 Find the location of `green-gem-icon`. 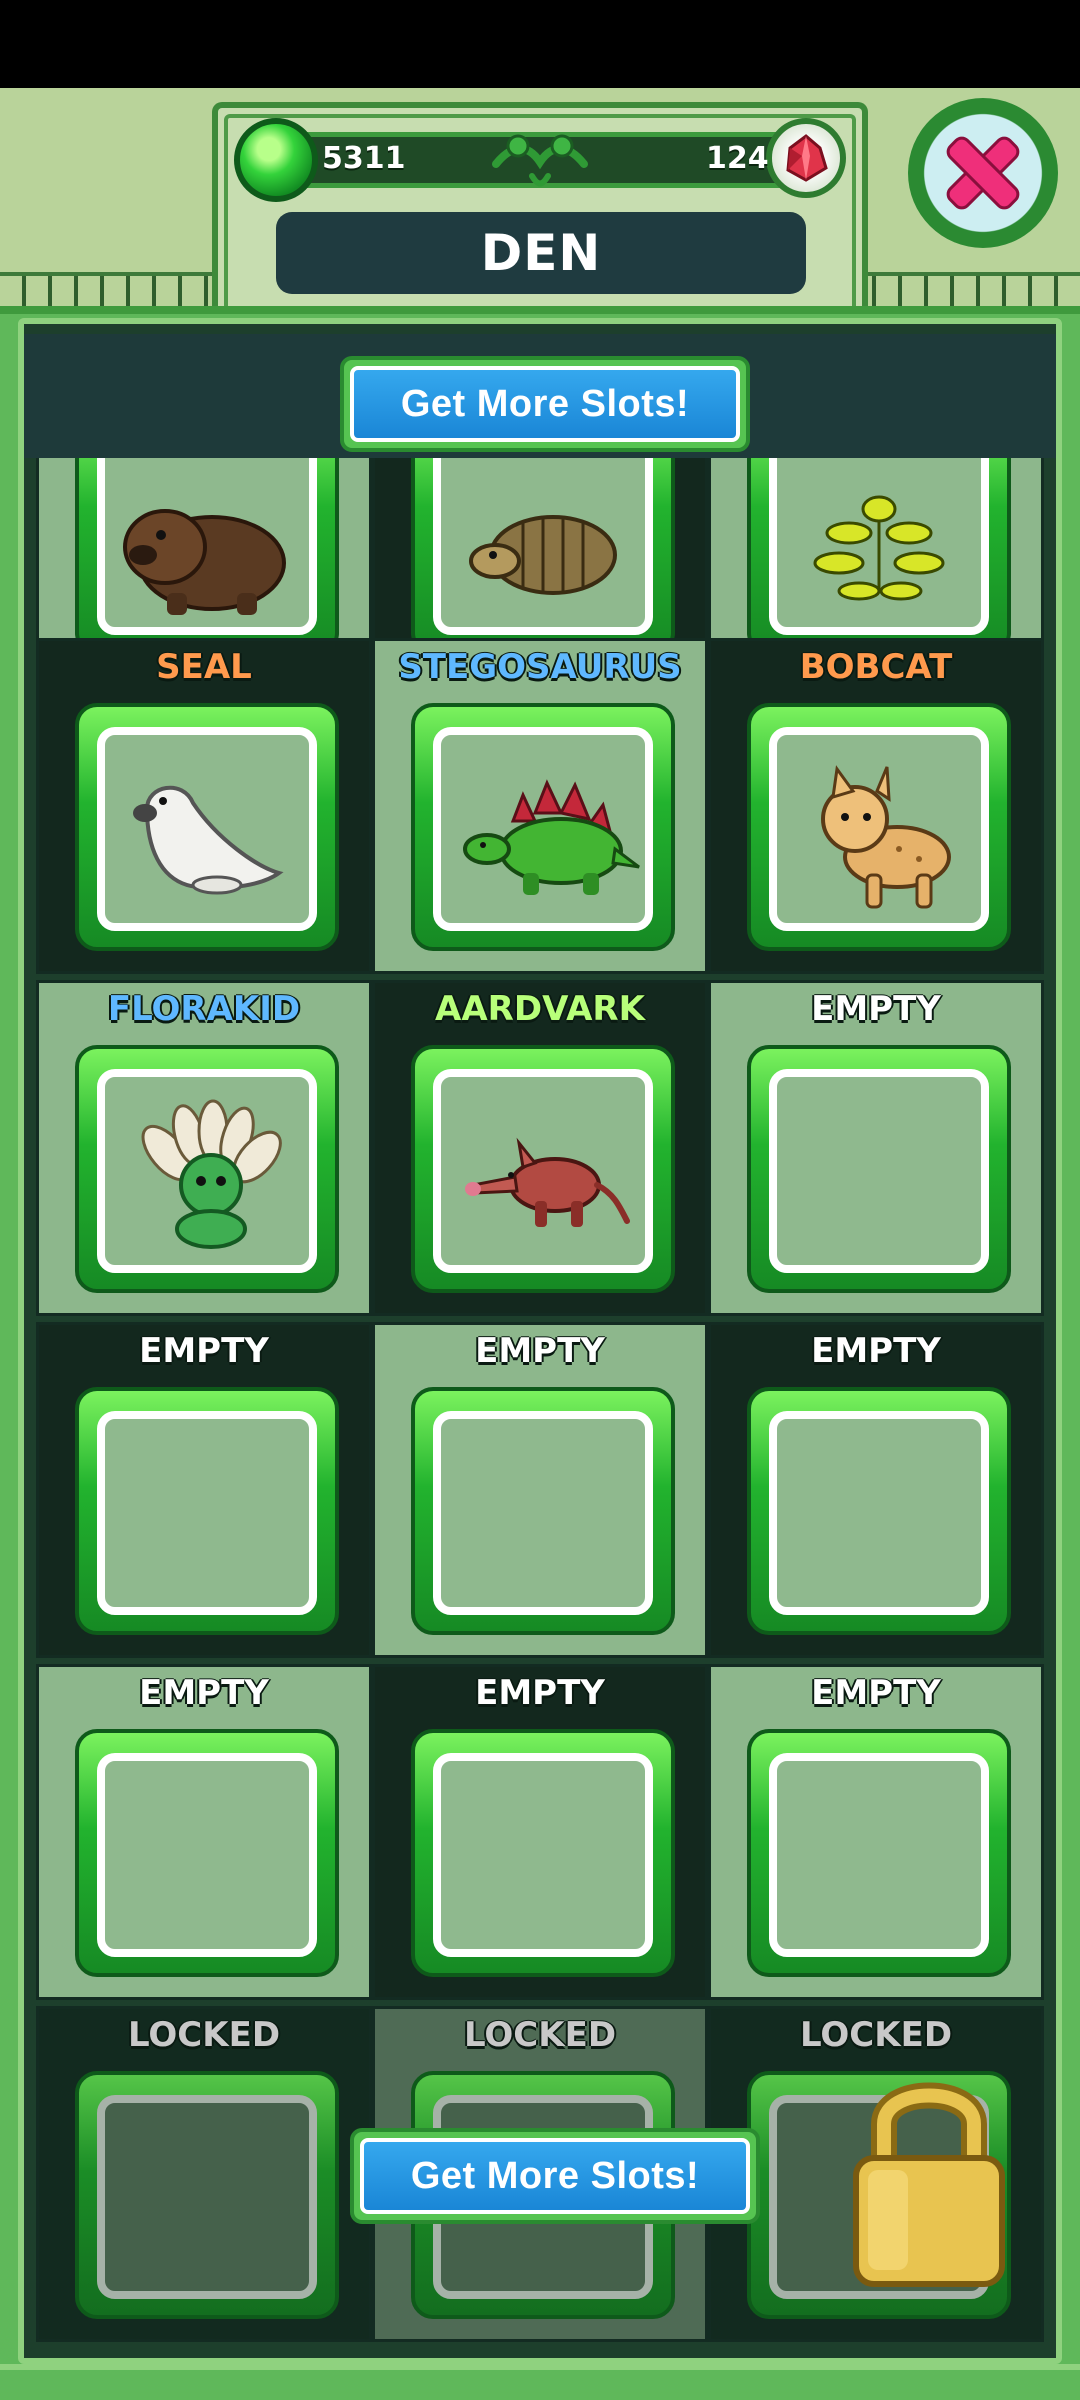

green-gem-icon is located at coordinates (276, 160).